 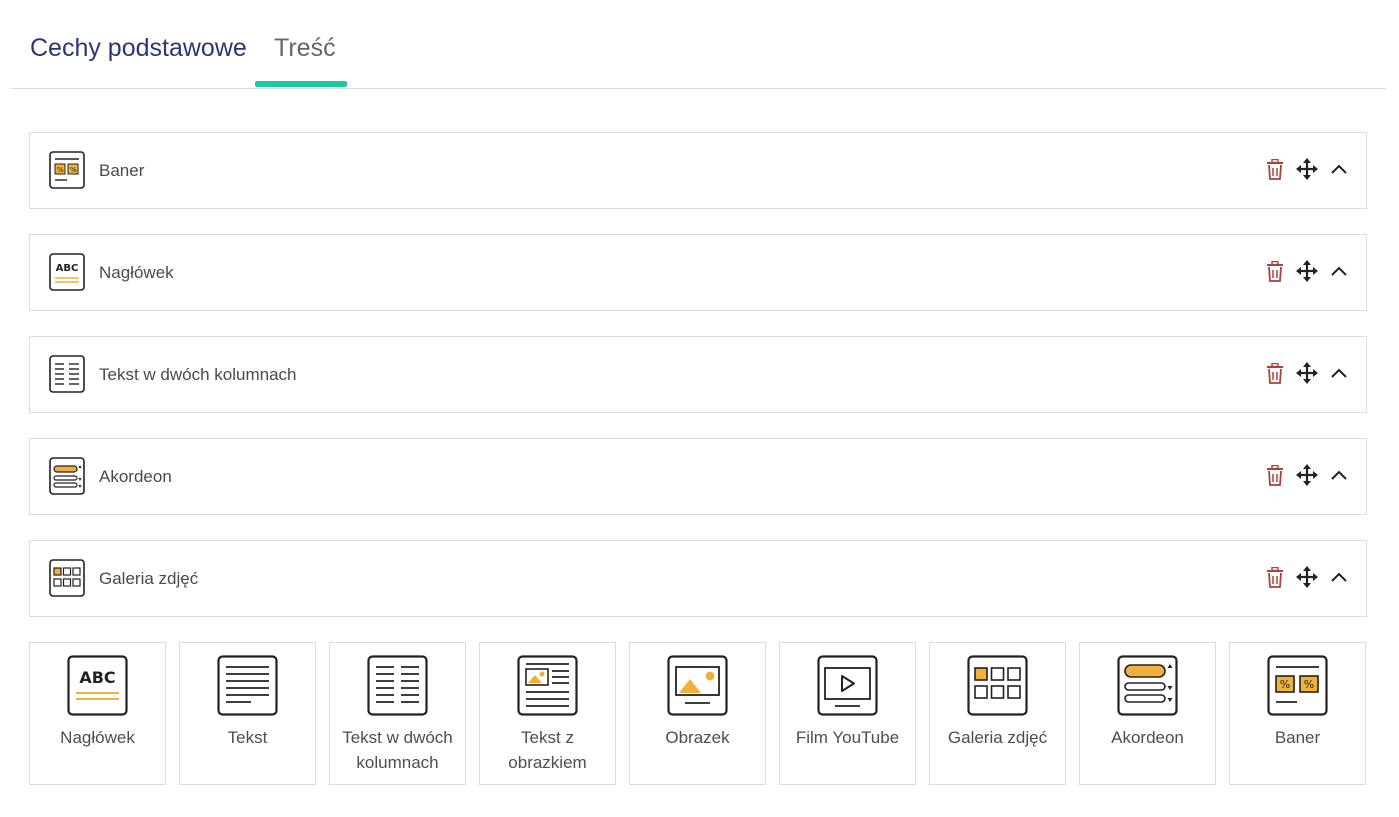 I want to click on add-banner-tile: %% Baner, so click(x=1297, y=713).